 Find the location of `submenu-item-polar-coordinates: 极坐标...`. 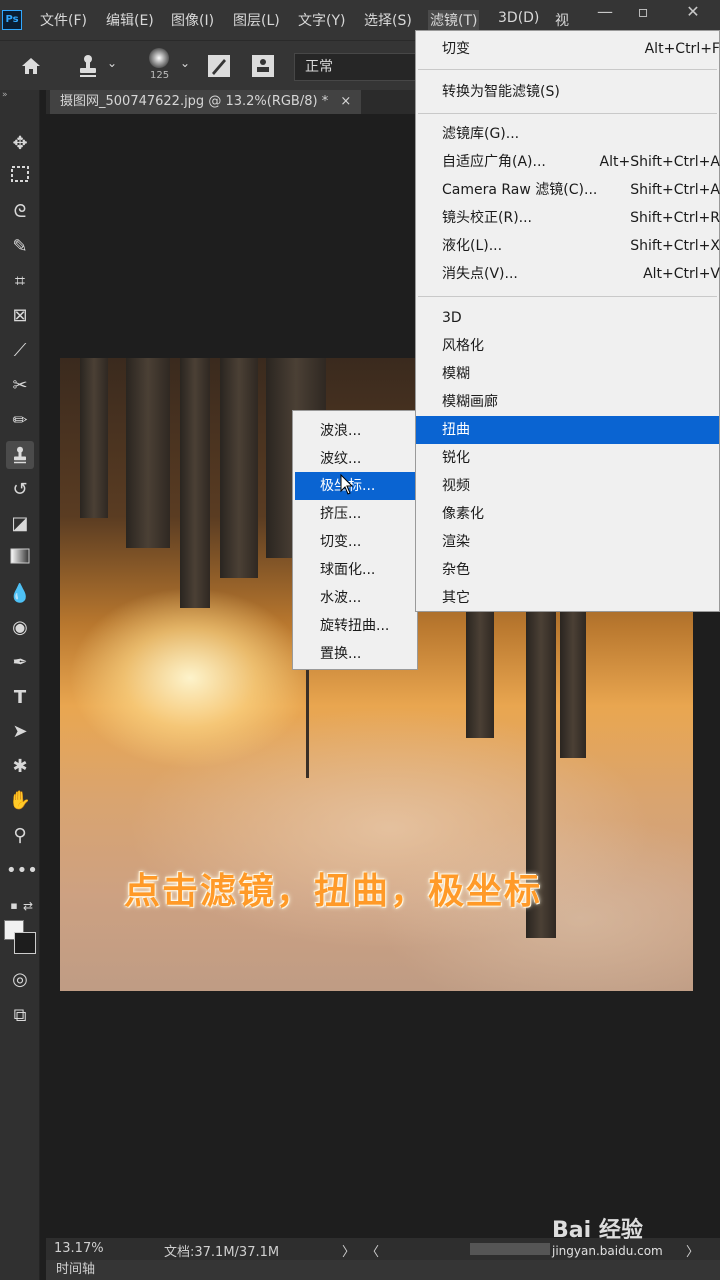

submenu-item-polar-coordinates: 极坐标... is located at coordinates (355, 486).